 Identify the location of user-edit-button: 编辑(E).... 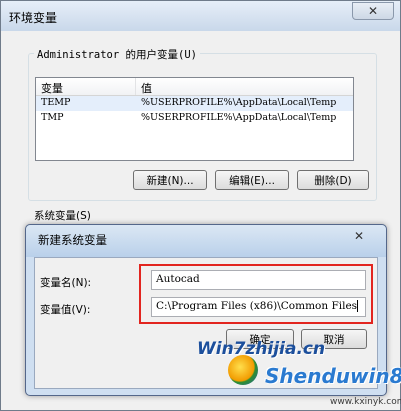
(252, 180).